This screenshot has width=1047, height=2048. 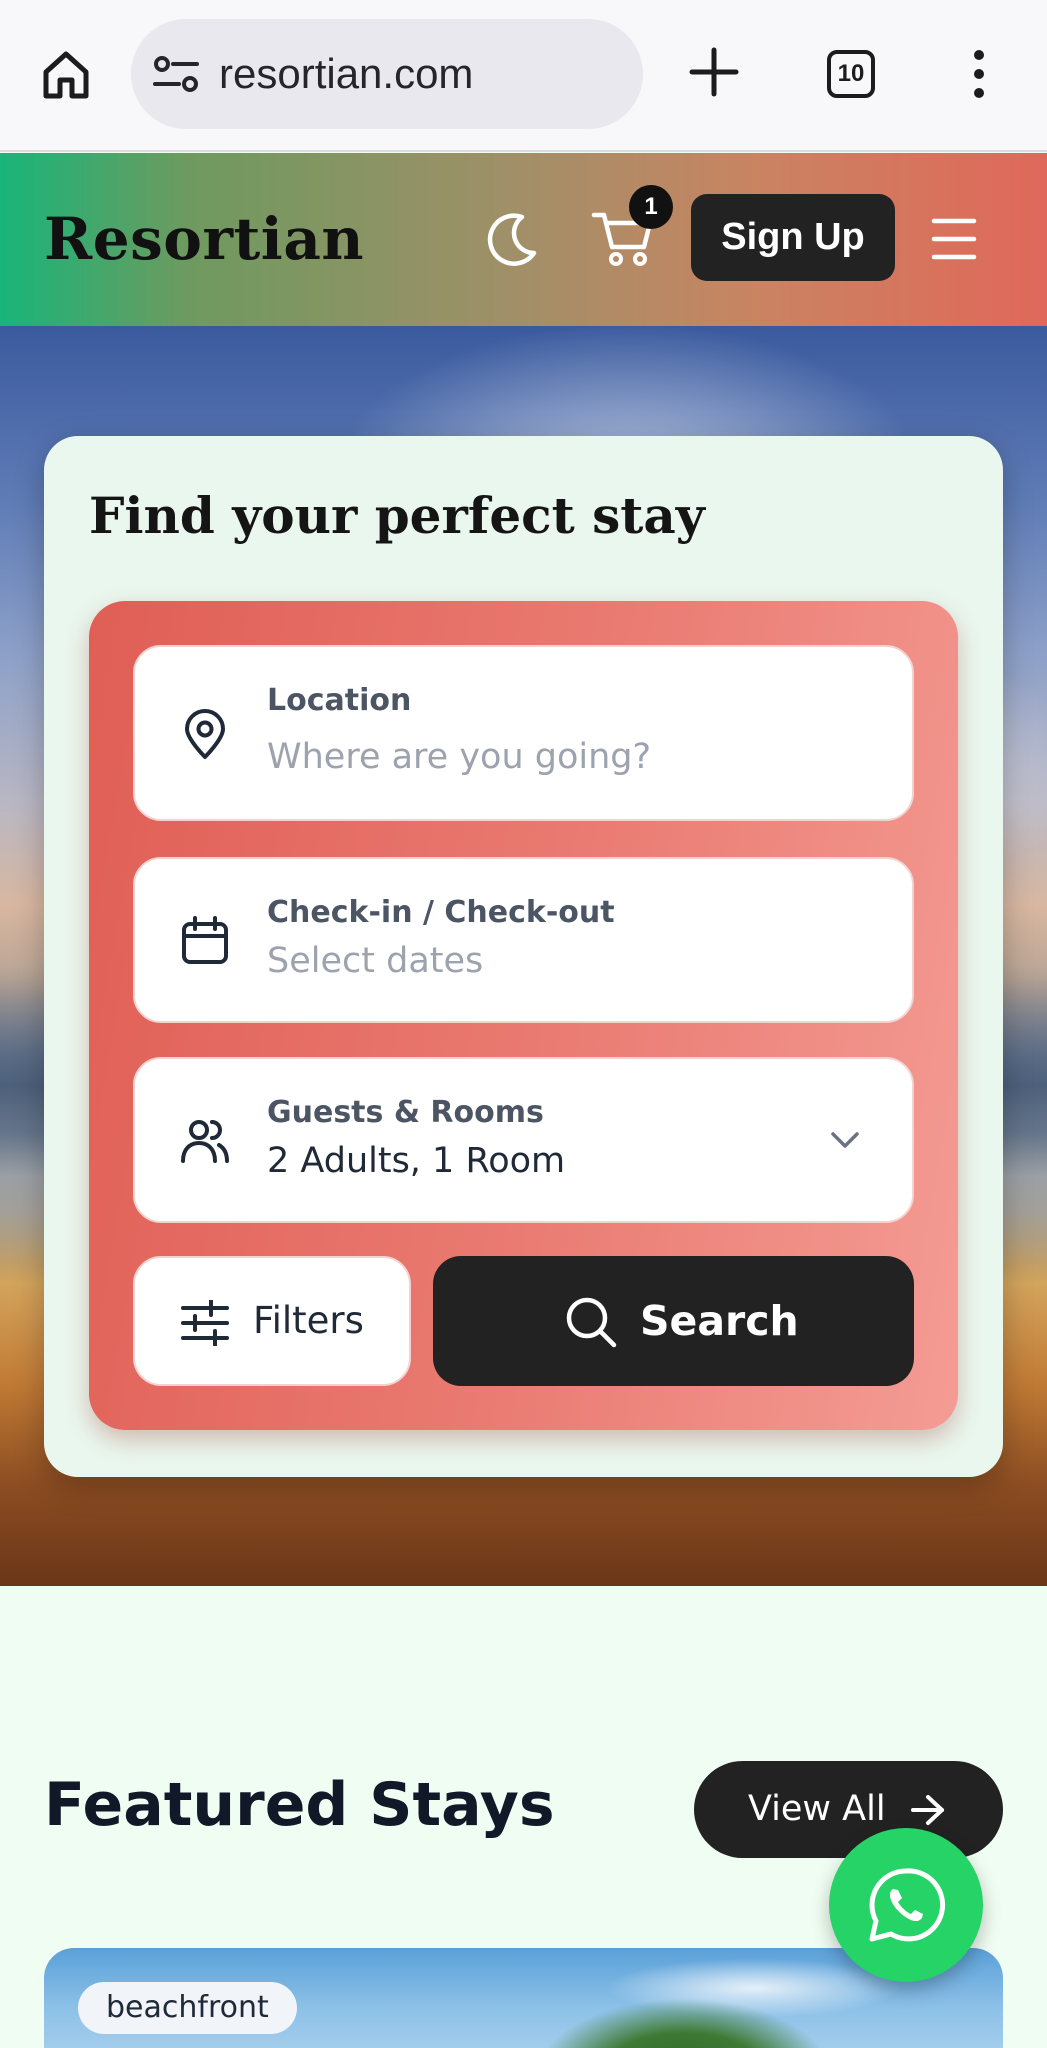 I want to click on location-field: Location Where are you going?, so click(x=523, y=733).